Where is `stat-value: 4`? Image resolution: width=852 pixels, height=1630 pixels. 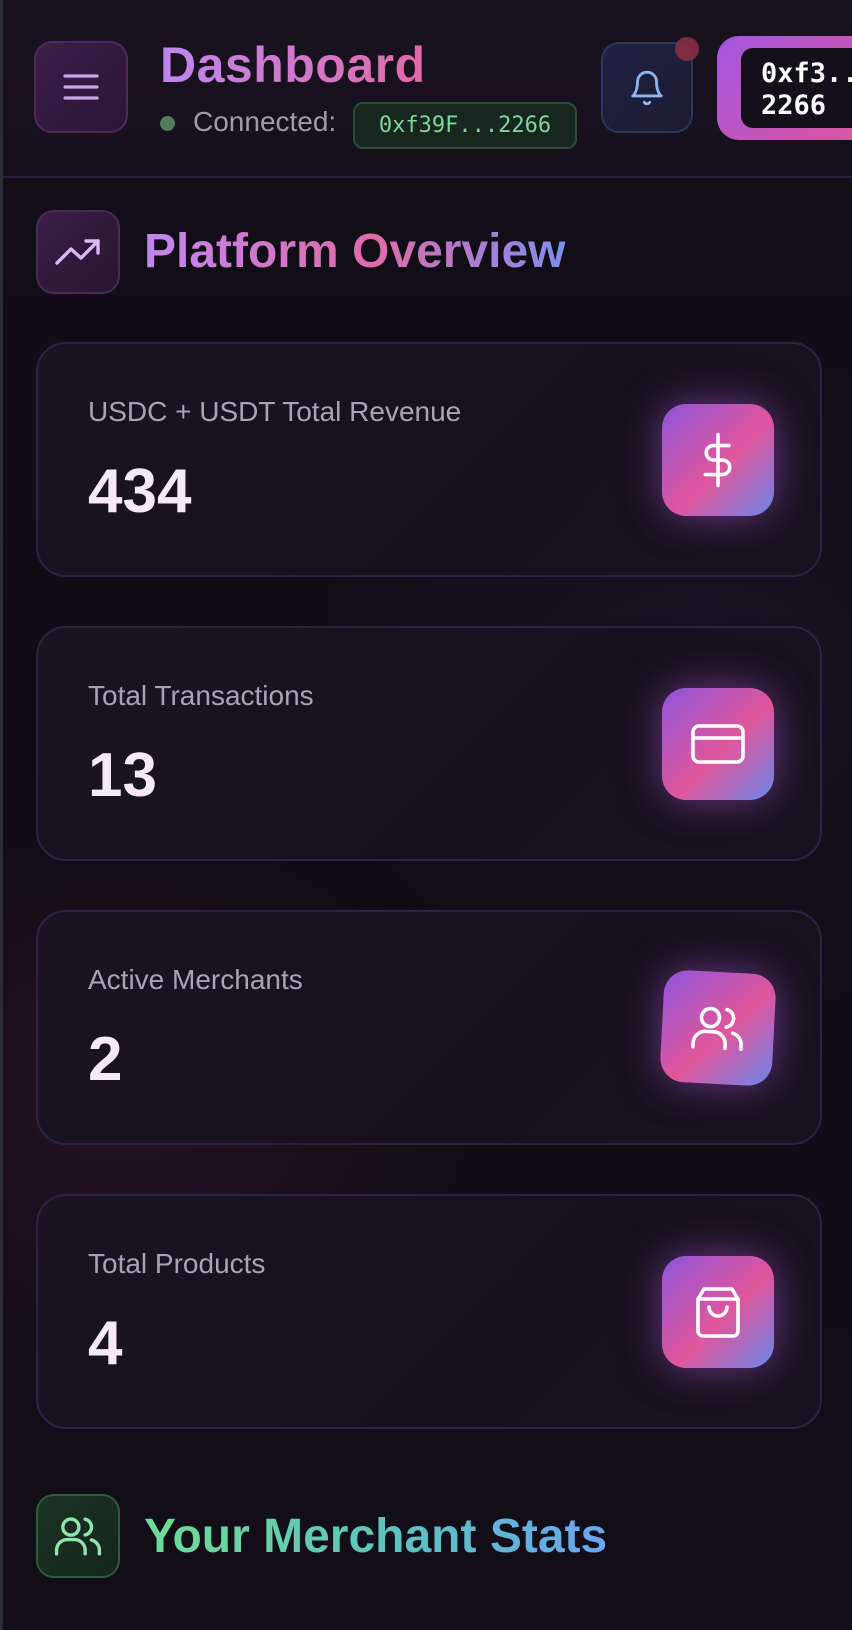 stat-value: 4 is located at coordinates (105, 1343).